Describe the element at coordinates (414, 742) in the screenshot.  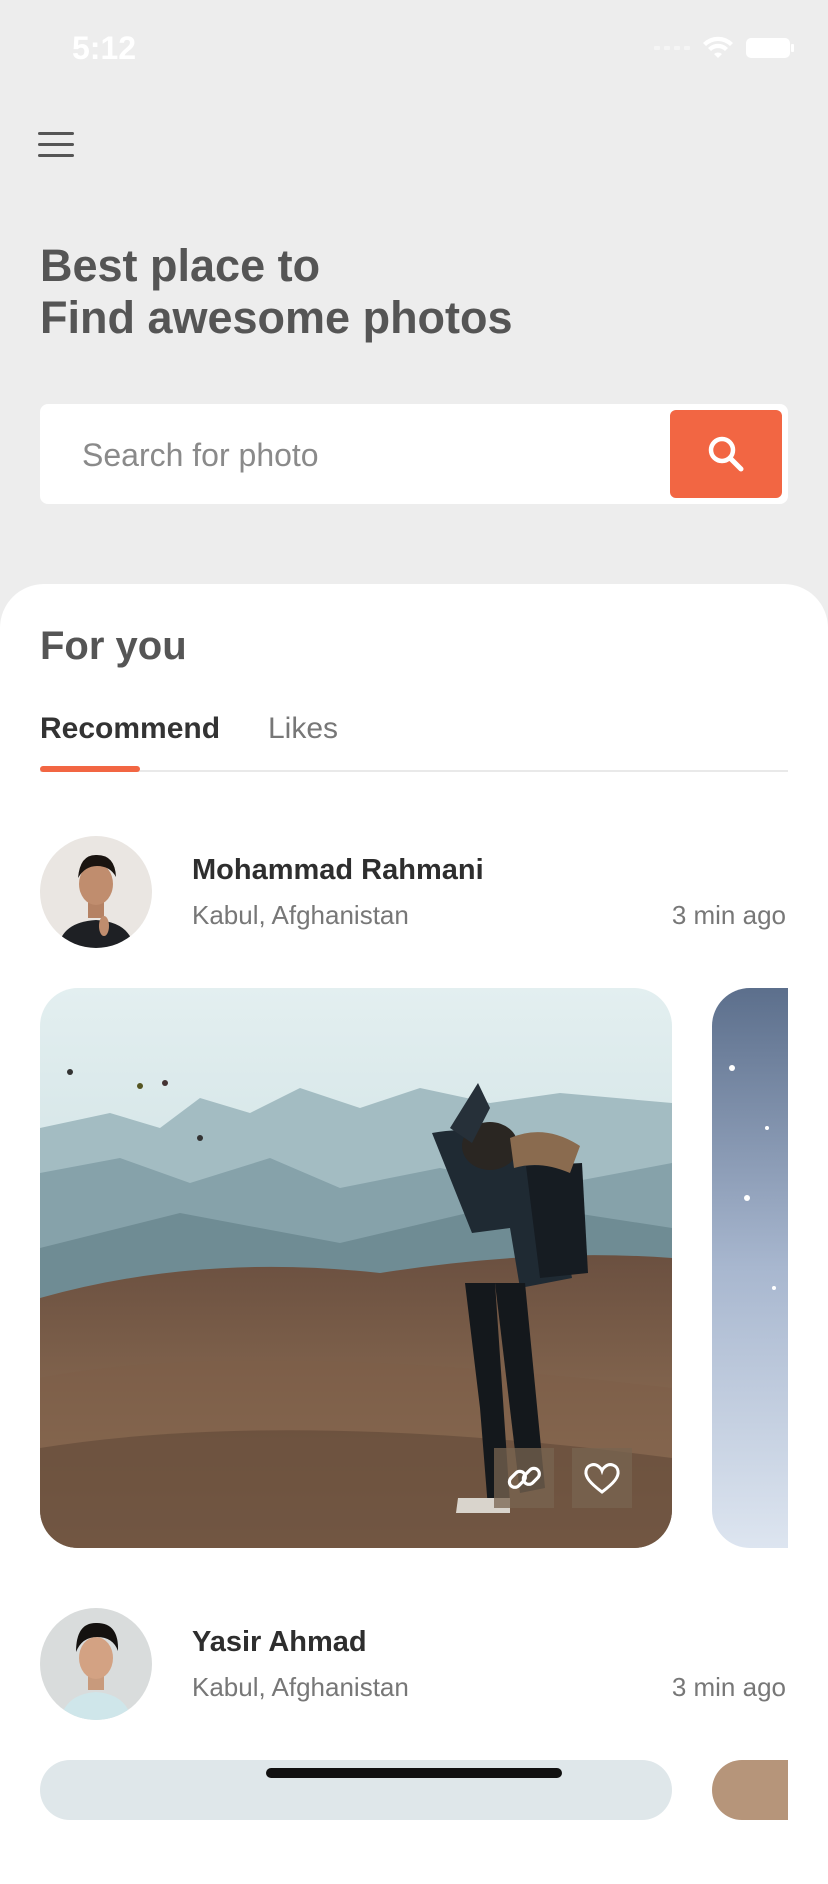
I see `feed-tabs: Recommend Likes` at that location.